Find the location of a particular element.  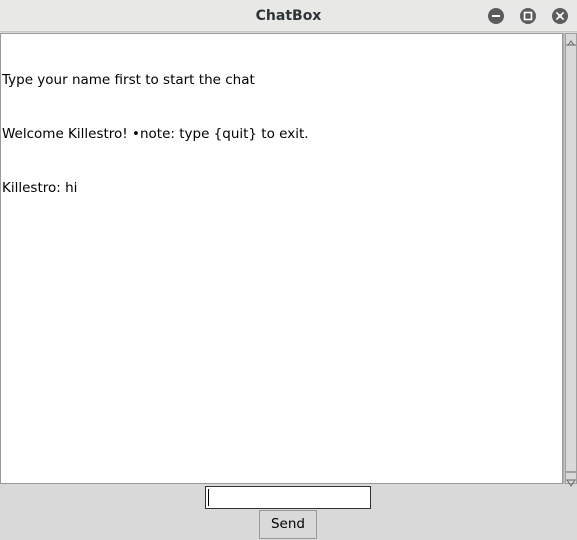

maximize-button is located at coordinates (528, 16).